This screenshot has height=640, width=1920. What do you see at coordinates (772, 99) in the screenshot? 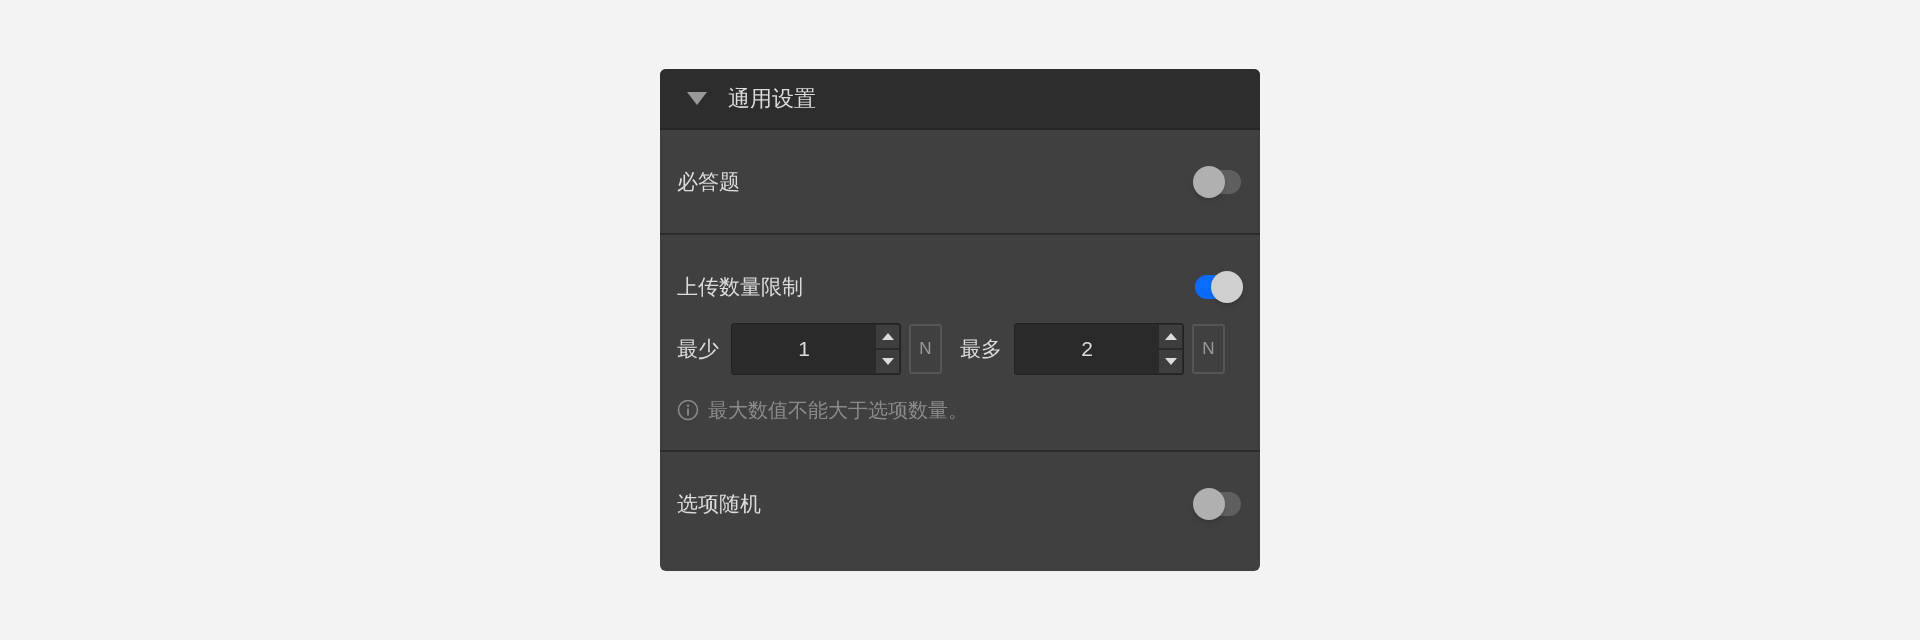
I see `section-title: 通用设置` at bounding box center [772, 99].